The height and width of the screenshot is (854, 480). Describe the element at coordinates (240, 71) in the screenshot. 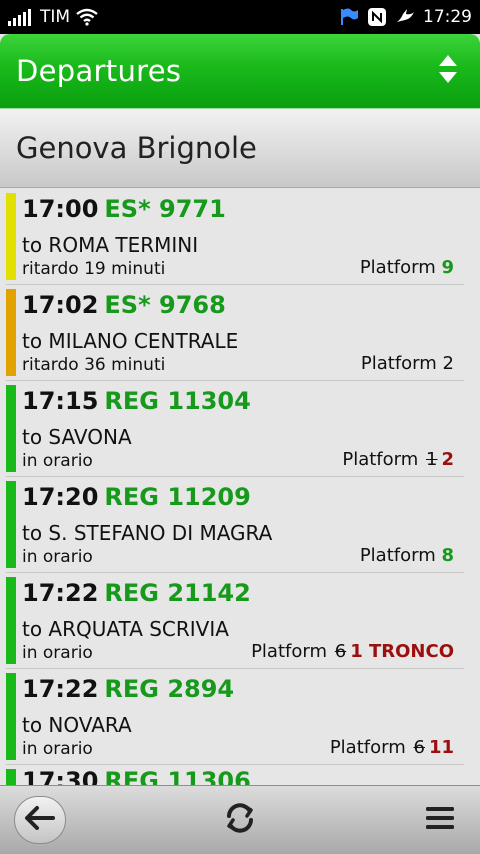

I see `app-header: Departures` at that location.